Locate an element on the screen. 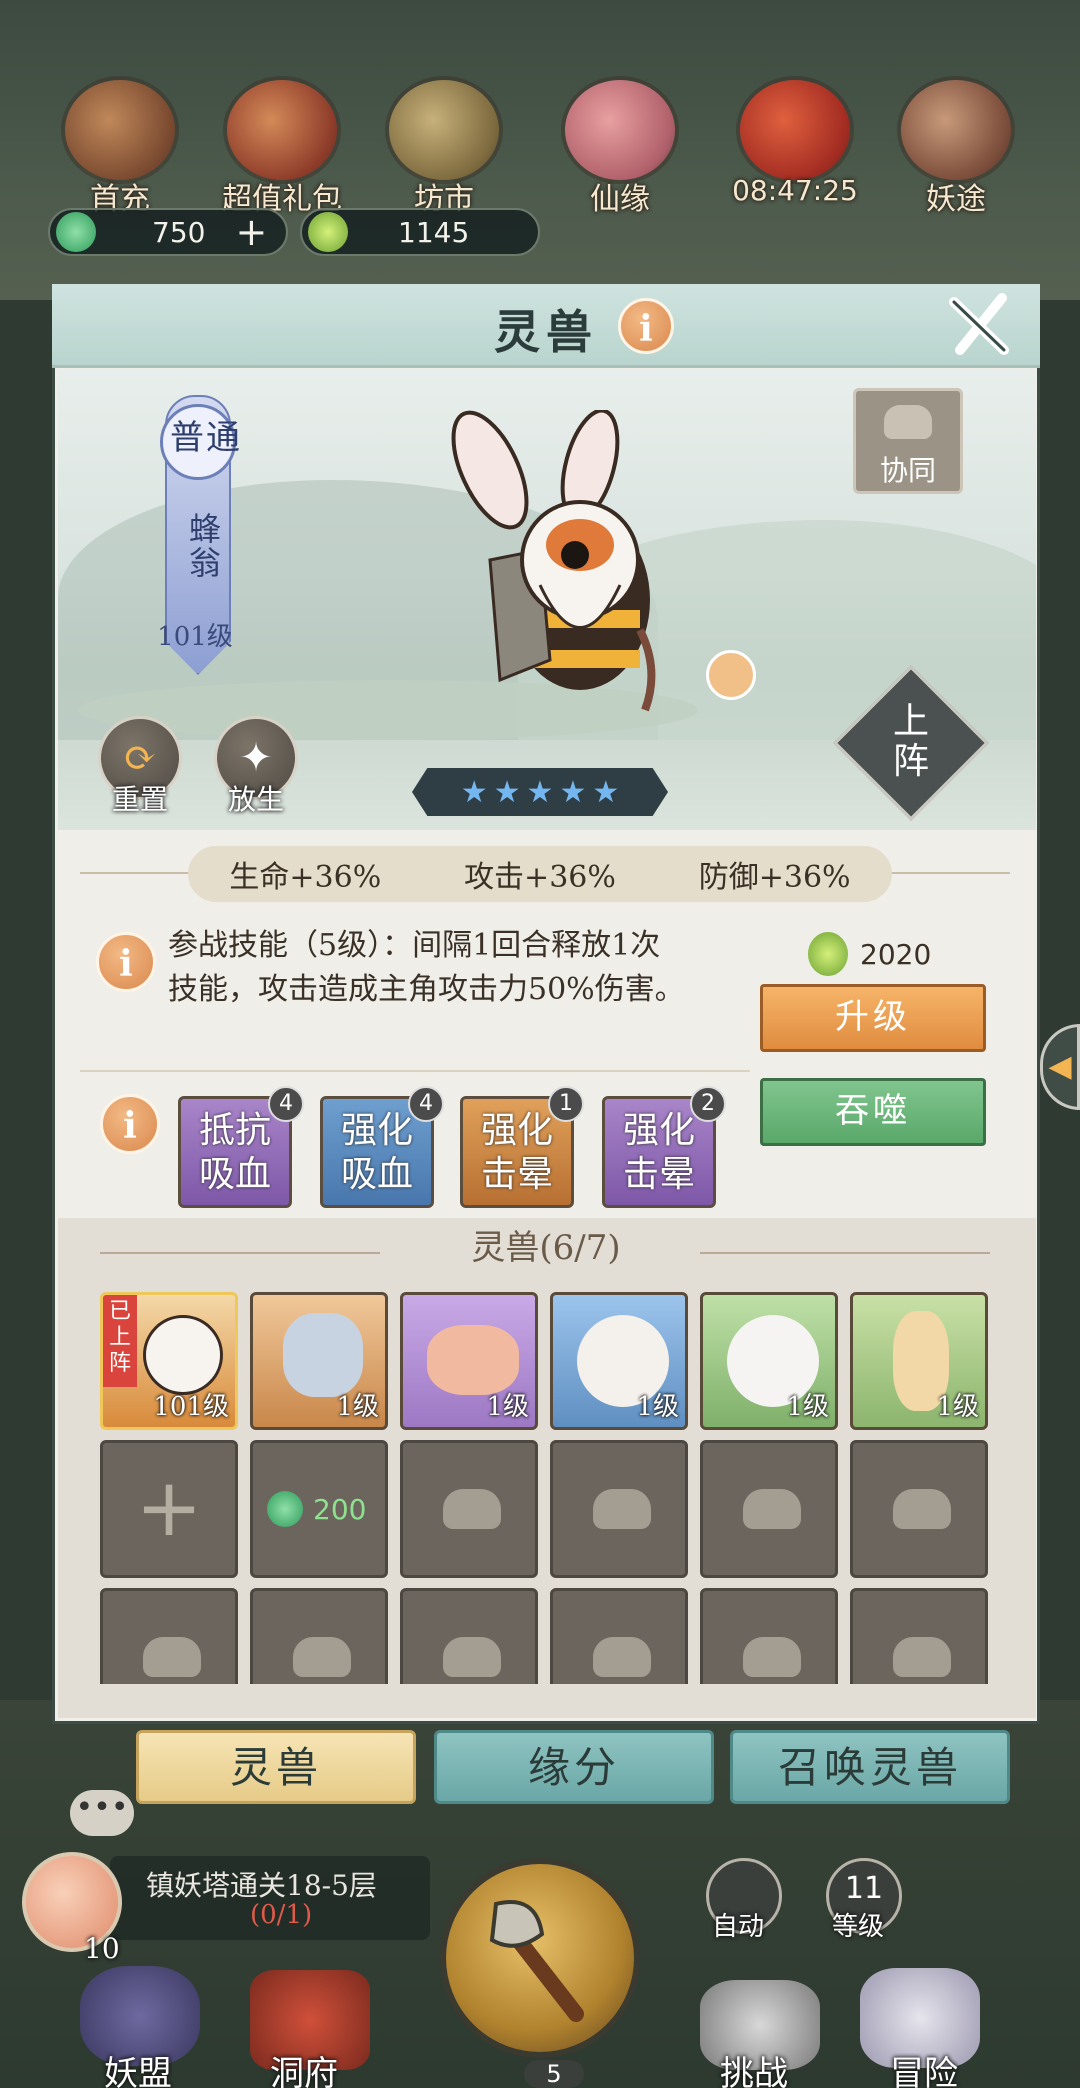 This screenshot has height=2088, width=1080. spirit-fruit-cost-icon is located at coordinates (828, 954).